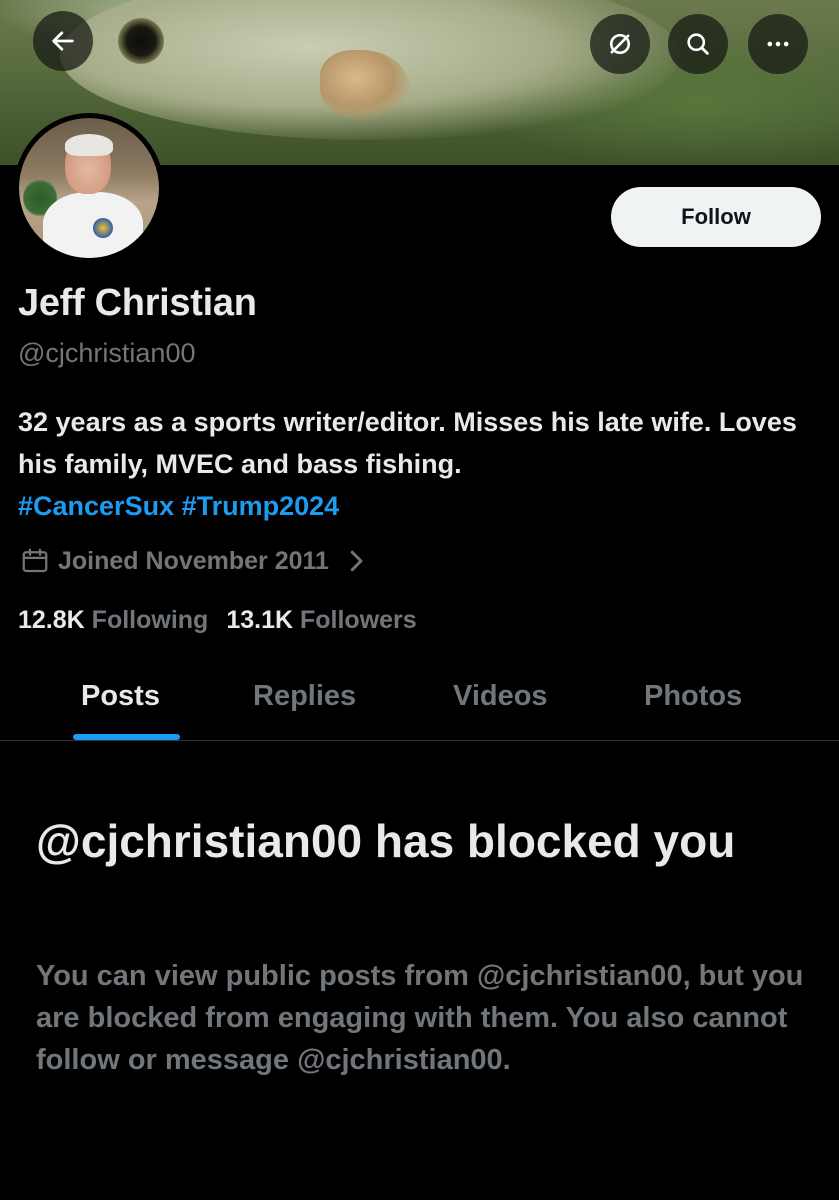 The height and width of the screenshot is (1200, 839). What do you see at coordinates (120, 696) in the screenshot?
I see `tab-posts: Posts` at bounding box center [120, 696].